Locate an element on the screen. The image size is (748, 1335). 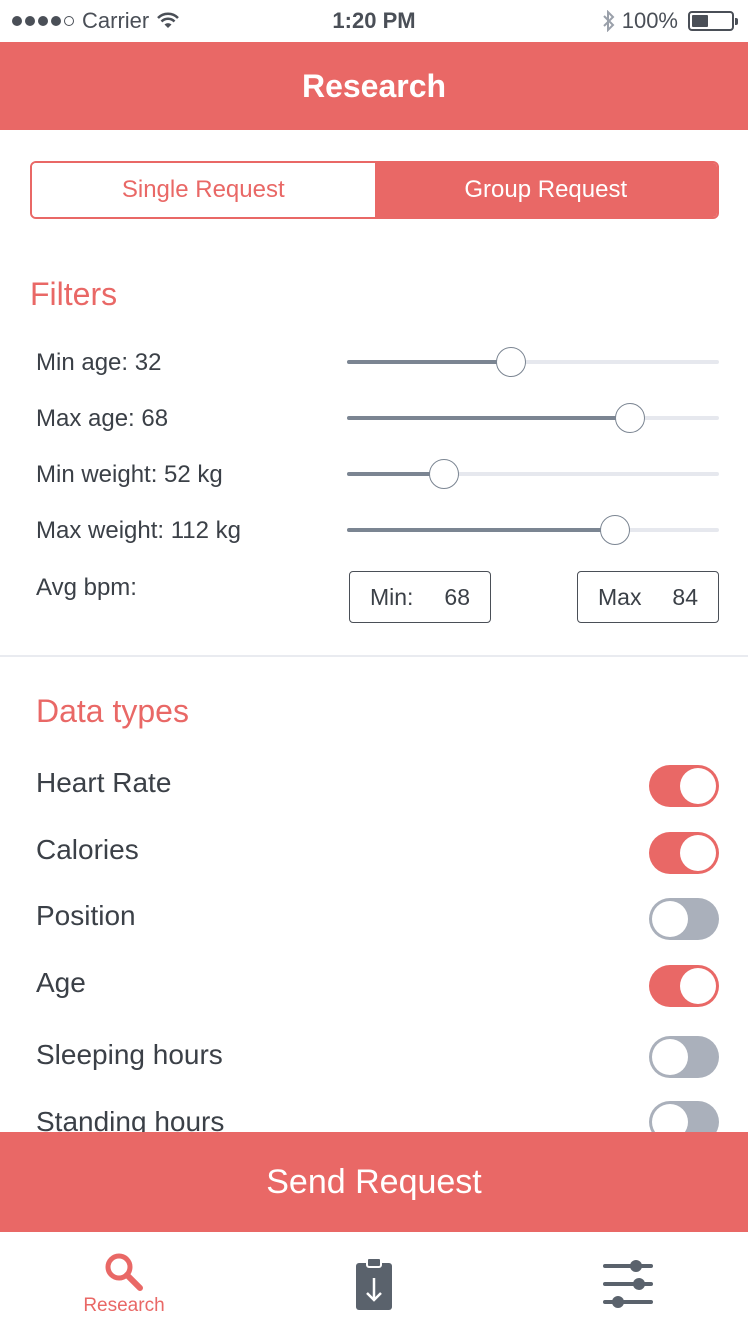
bluetooth-icon is located at coordinates (609, 21).